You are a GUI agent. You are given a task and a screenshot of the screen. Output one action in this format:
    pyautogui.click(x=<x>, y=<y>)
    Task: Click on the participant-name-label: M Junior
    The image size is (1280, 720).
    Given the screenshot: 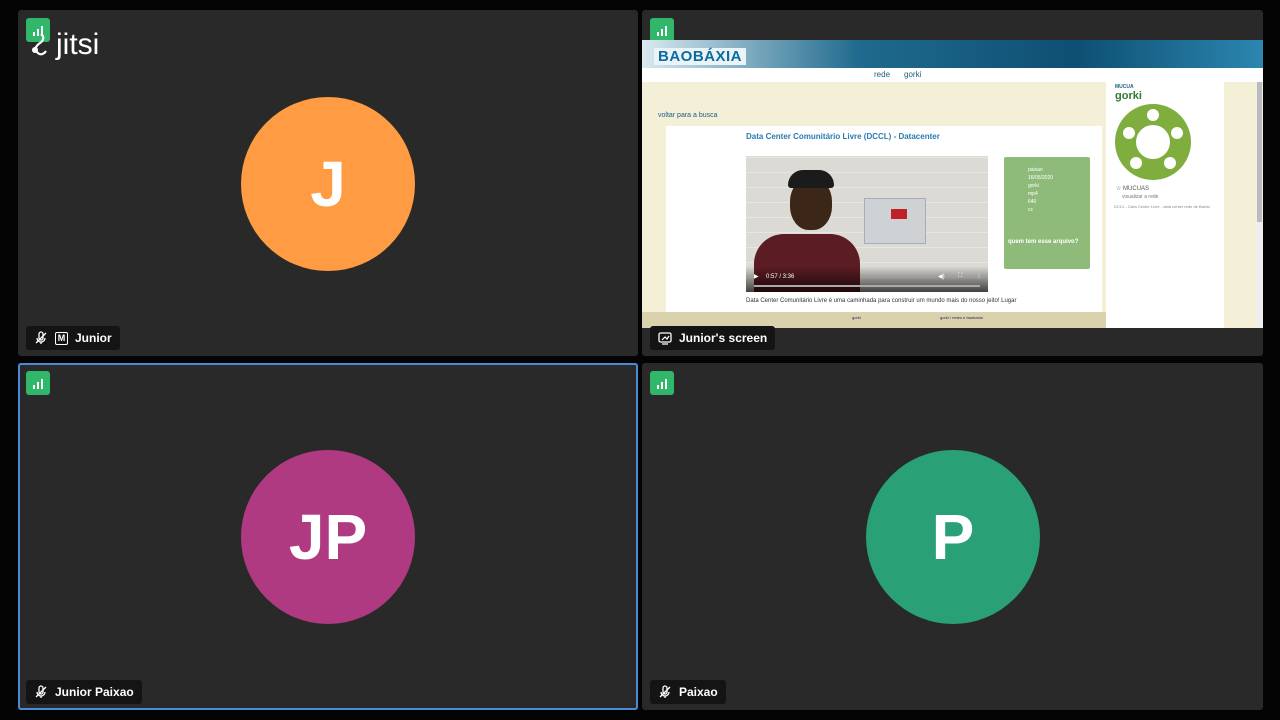 What is the action you would take?
    pyautogui.click(x=73, y=338)
    